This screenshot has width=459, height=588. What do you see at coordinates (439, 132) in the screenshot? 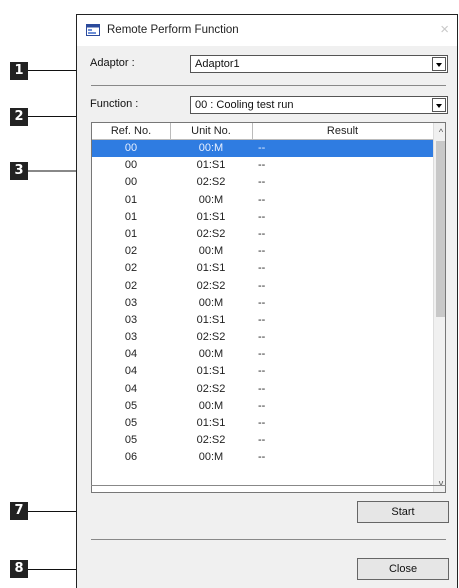
I see `scroll-up-icon: ^` at bounding box center [439, 132].